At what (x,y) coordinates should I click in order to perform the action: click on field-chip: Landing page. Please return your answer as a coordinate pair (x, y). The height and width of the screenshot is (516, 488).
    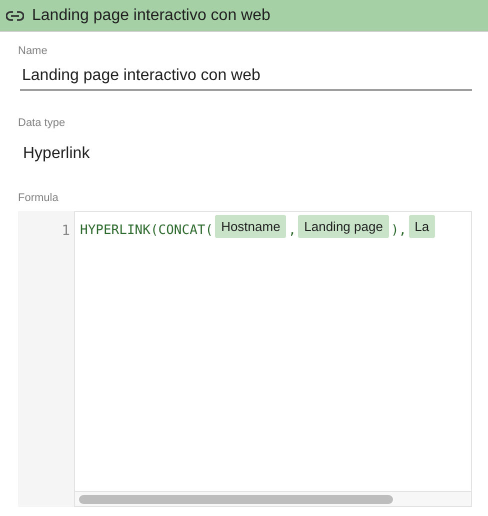
    Looking at the image, I should click on (343, 226).